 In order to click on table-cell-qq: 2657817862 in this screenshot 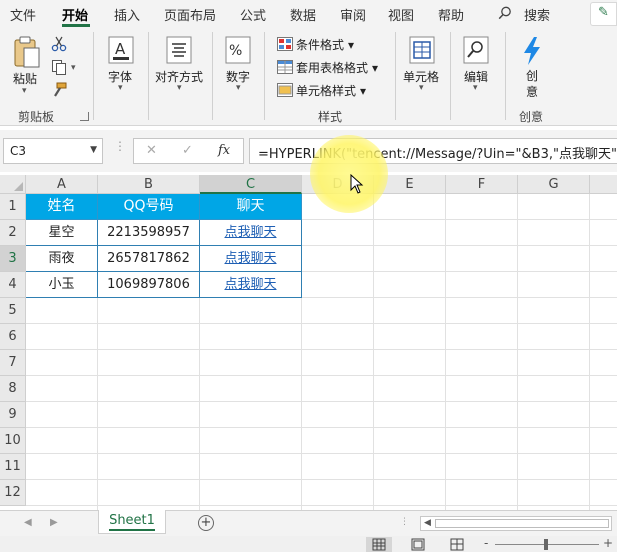, I will do `click(149, 259)`.